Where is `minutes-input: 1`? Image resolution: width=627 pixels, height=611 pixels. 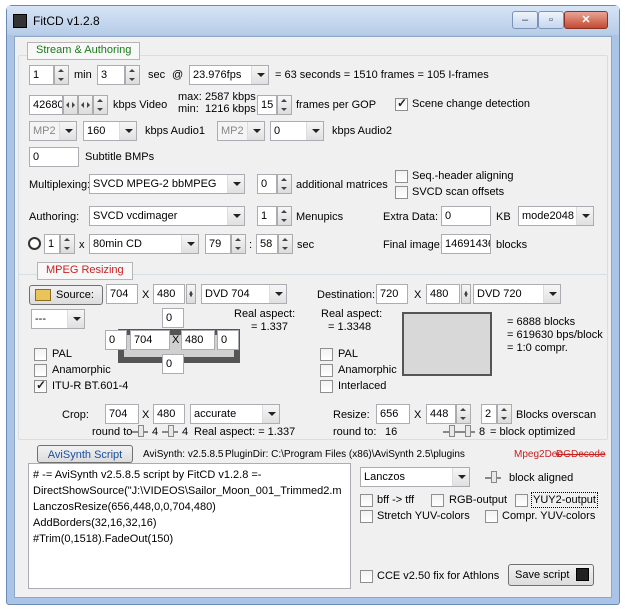 minutes-input: 1 is located at coordinates (41, 75).